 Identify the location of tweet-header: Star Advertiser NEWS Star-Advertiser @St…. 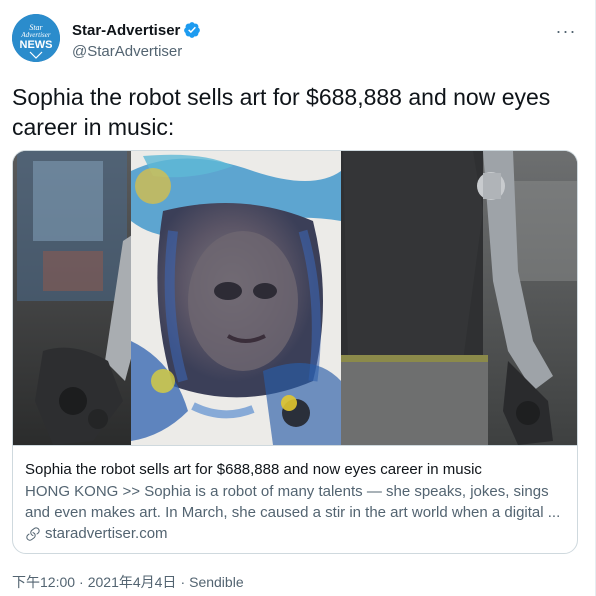
(297, 39).